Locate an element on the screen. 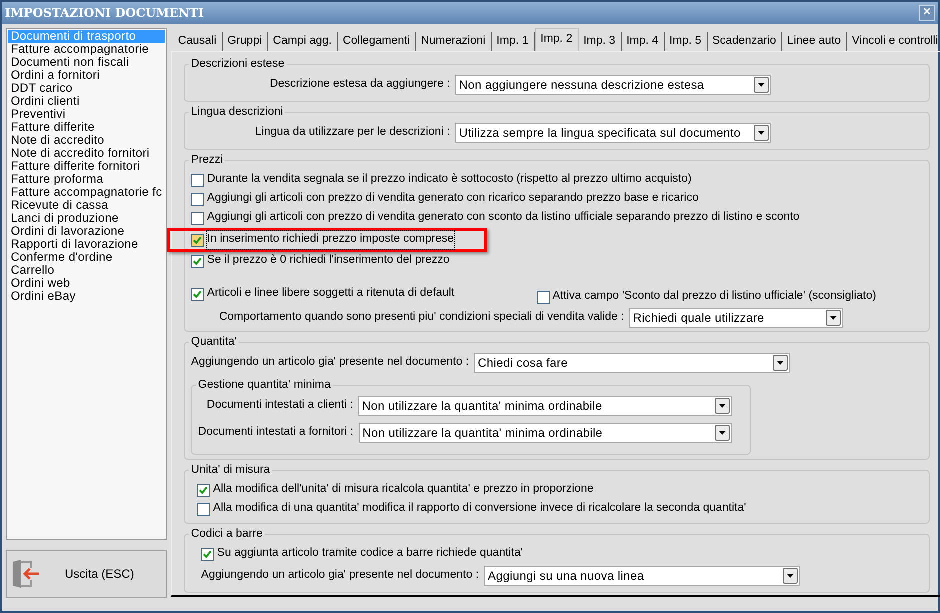  list-item: Preventivi is located at coordinates (87, 114).